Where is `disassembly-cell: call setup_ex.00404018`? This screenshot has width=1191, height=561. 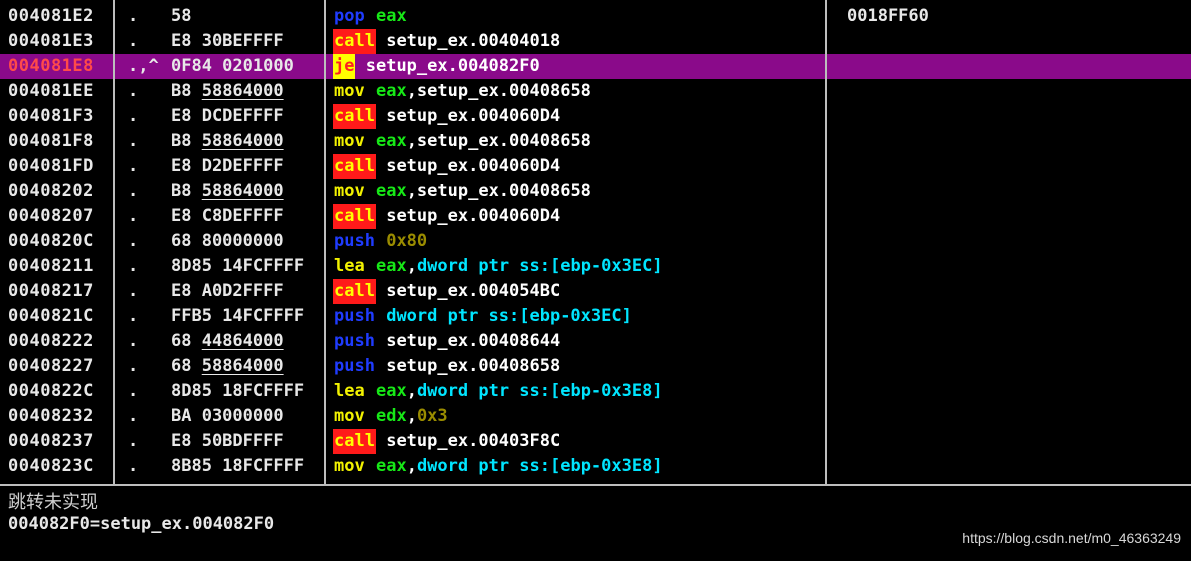 disassembly-cell: call setup_ex.00404018 is located at coordinates (578, 41).